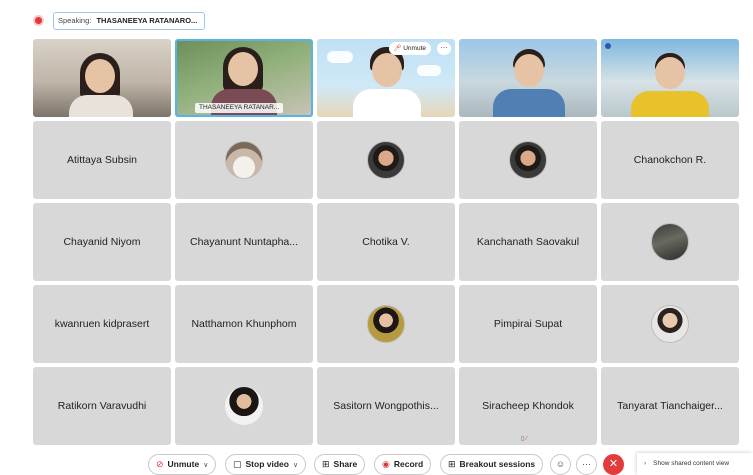 This screenshot has height=475, width=753. Describe the element at coordinates (444, 48) in the screenshot. I see `tile-more-button: ···` at that location.